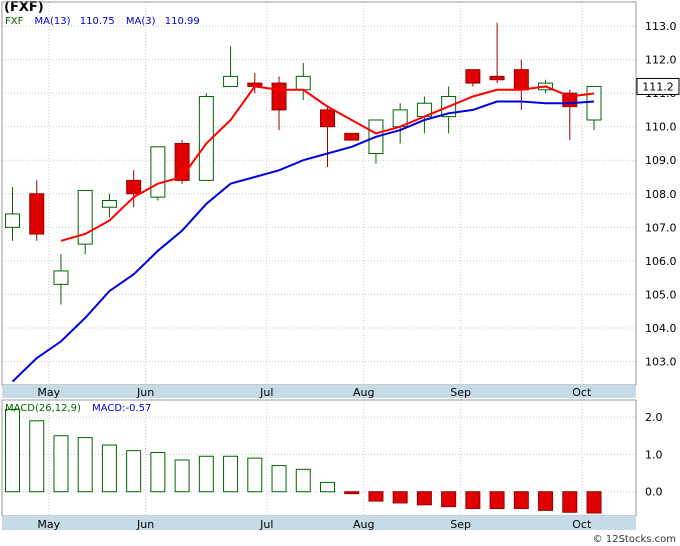 Image resolution: width=680 pixels, height=546 pixels. I want to click on legend-ma13-value: 110.75, so click(97, 21).